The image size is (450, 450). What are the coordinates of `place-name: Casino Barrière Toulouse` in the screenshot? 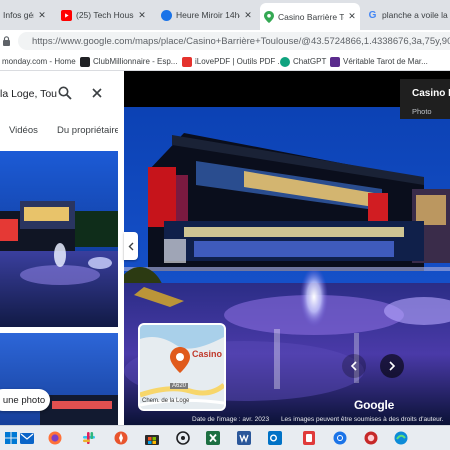 It's located at (431, 93).